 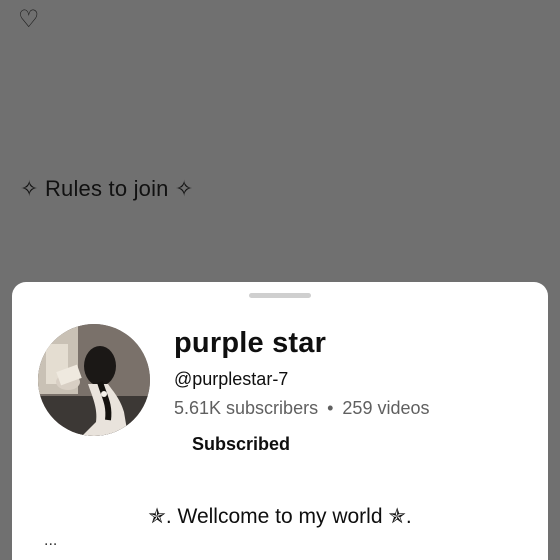 What do you see at coordinates (29, 19) in the screenshot?
I see `heart-icon: ♡` at bounding box center [29, 19].